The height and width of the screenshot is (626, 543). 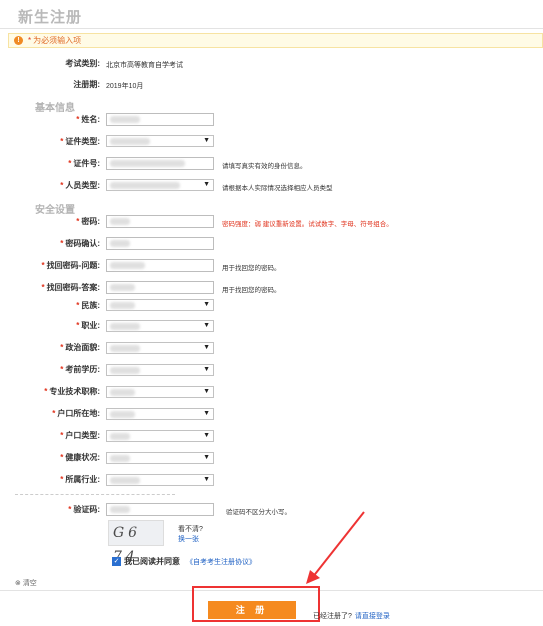 I want to click on id-number-label: 证件号:, so click(x=86, y=163).